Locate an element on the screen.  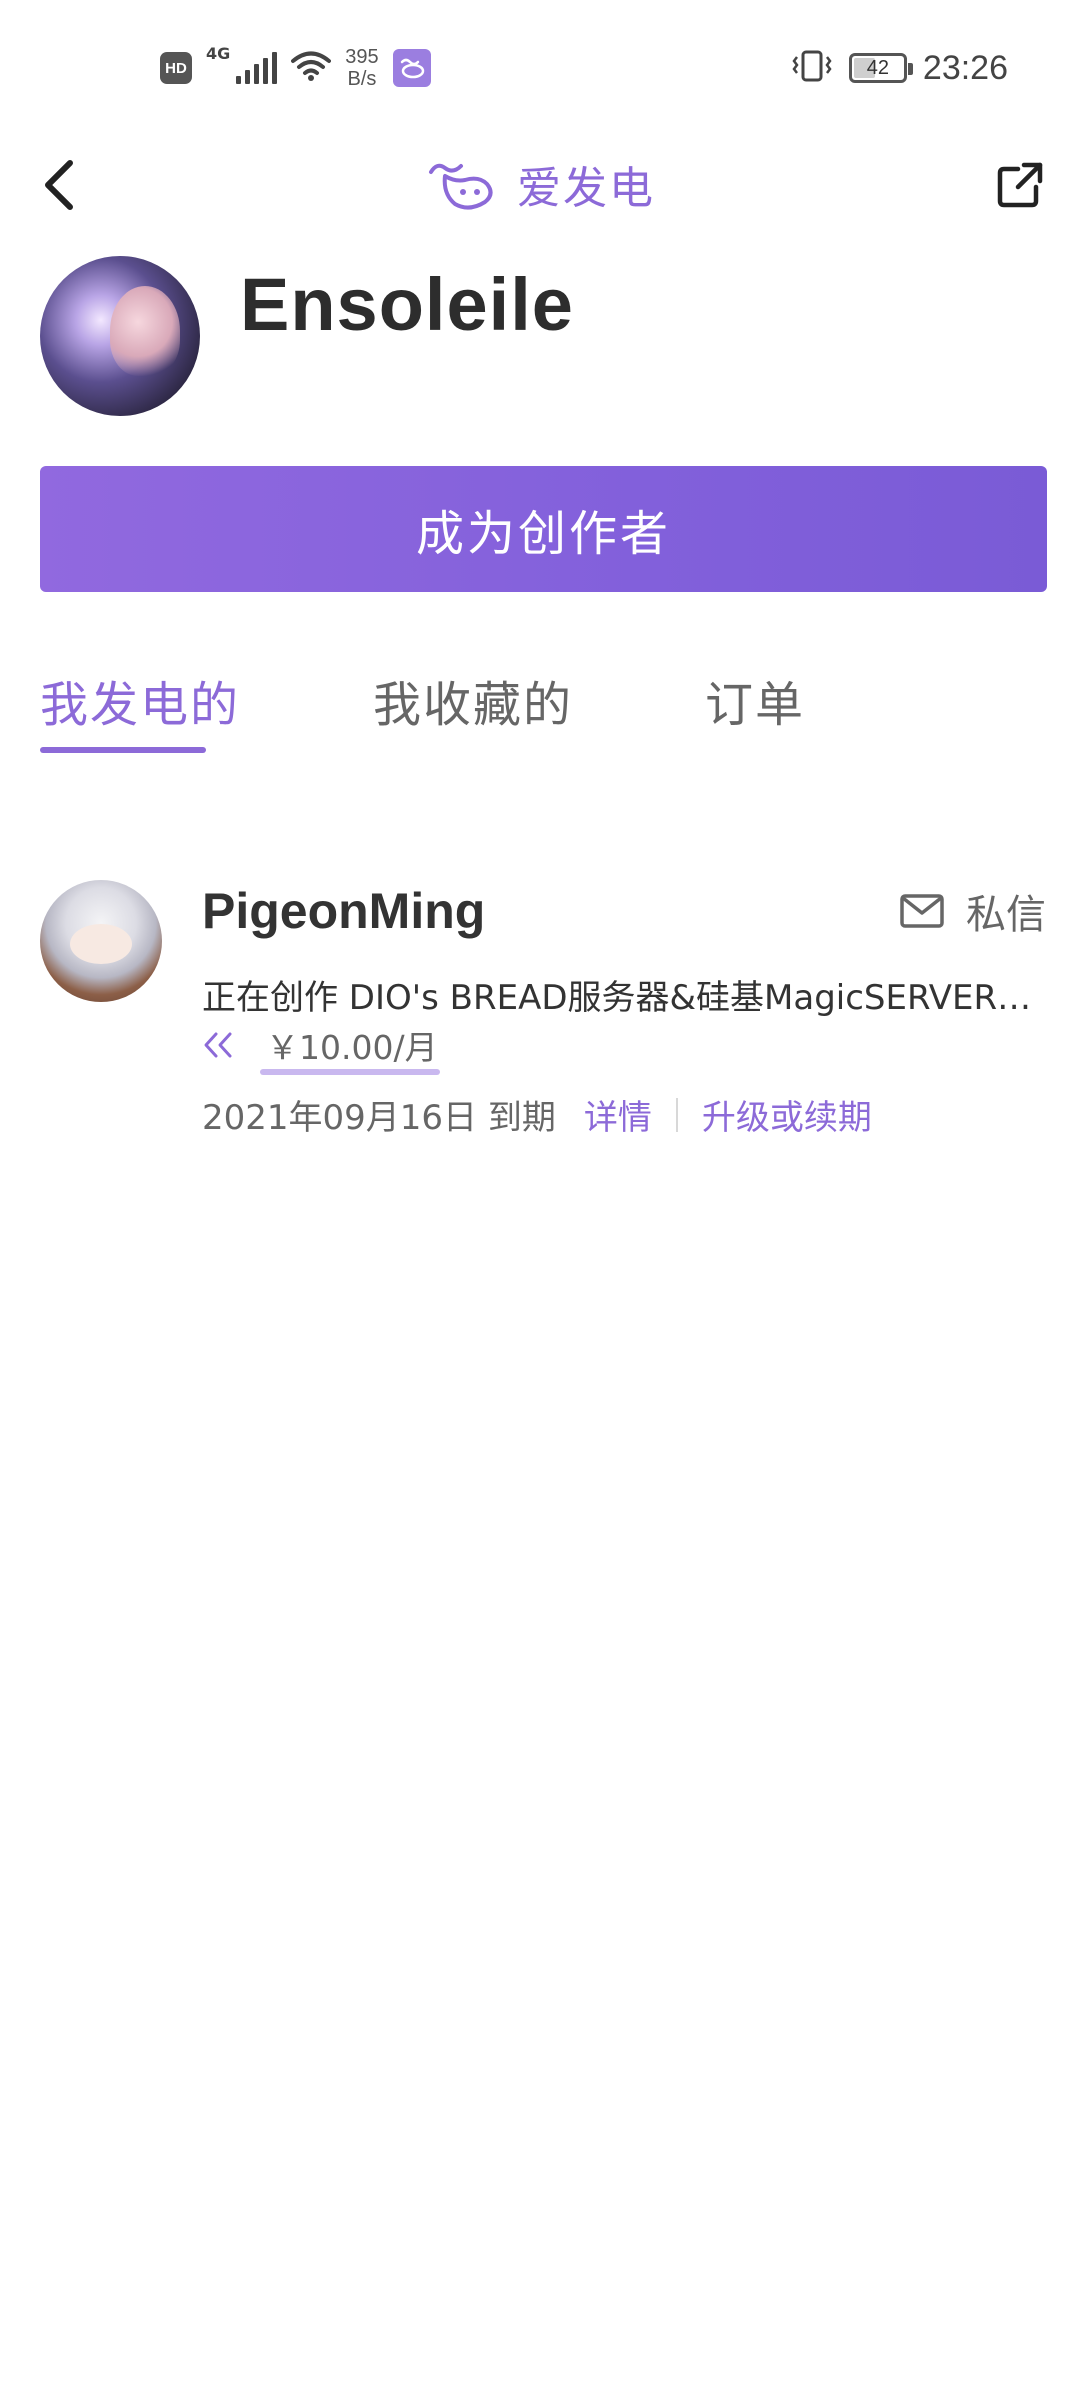
wifi-icon is located at coordinates (311, 68).